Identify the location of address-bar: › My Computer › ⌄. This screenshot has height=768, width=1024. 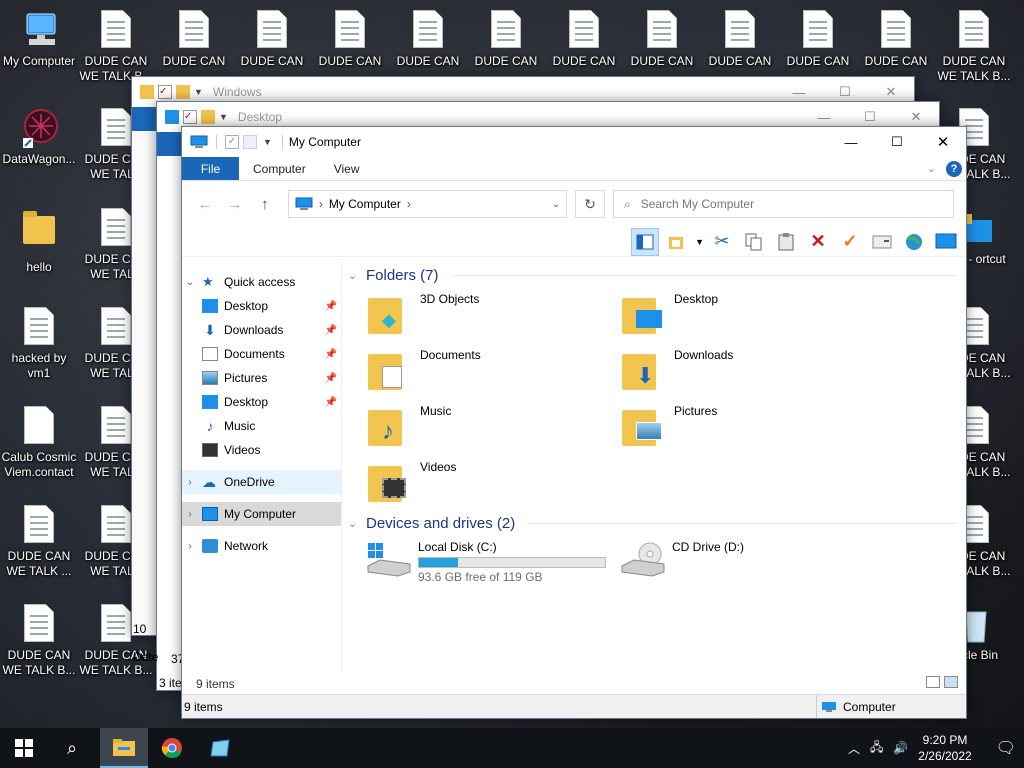
(427, 204).